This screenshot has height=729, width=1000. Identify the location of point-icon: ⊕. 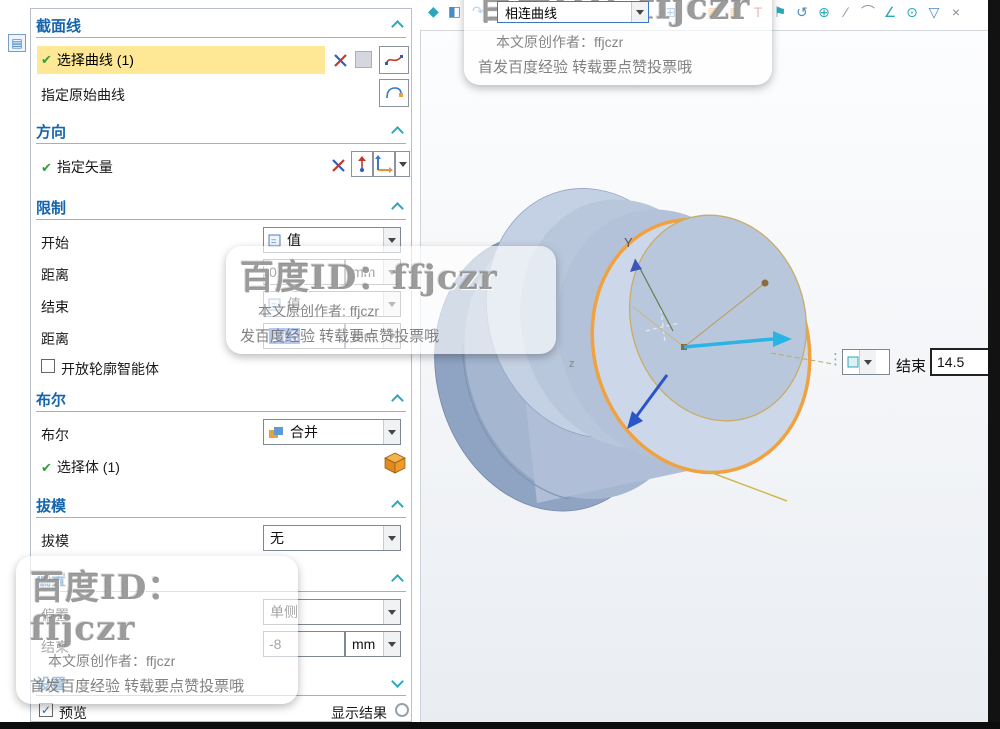
(824, 12).